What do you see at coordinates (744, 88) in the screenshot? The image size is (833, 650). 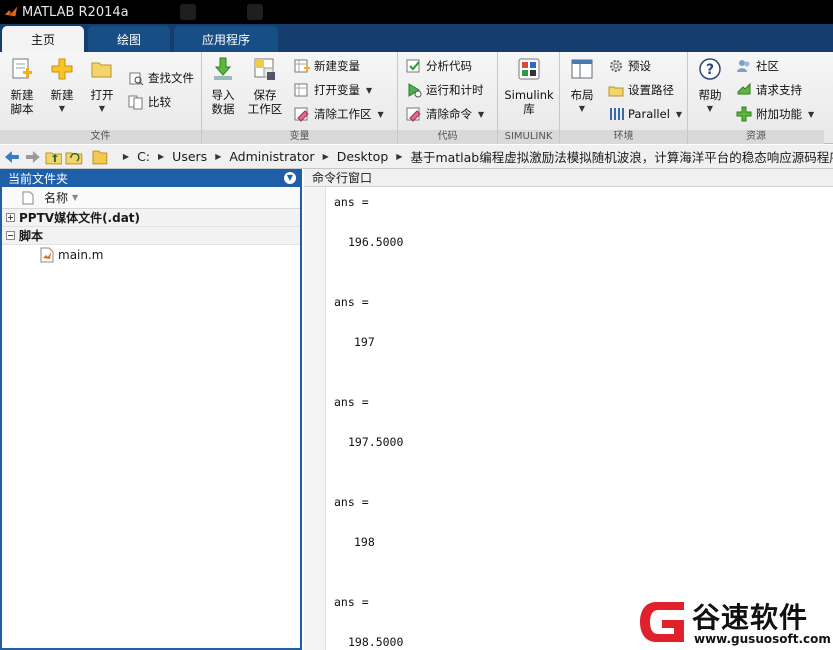 I see `support-icon` at bounding box center [744, 88].